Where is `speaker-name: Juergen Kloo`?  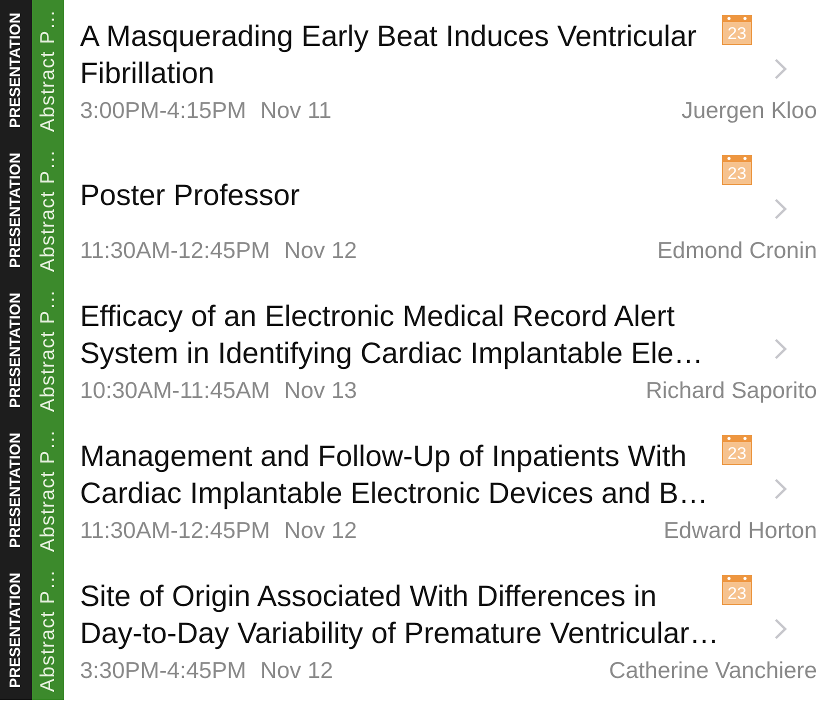
speaker-name: Juergen Kloo is located at coordinates (749, 110).